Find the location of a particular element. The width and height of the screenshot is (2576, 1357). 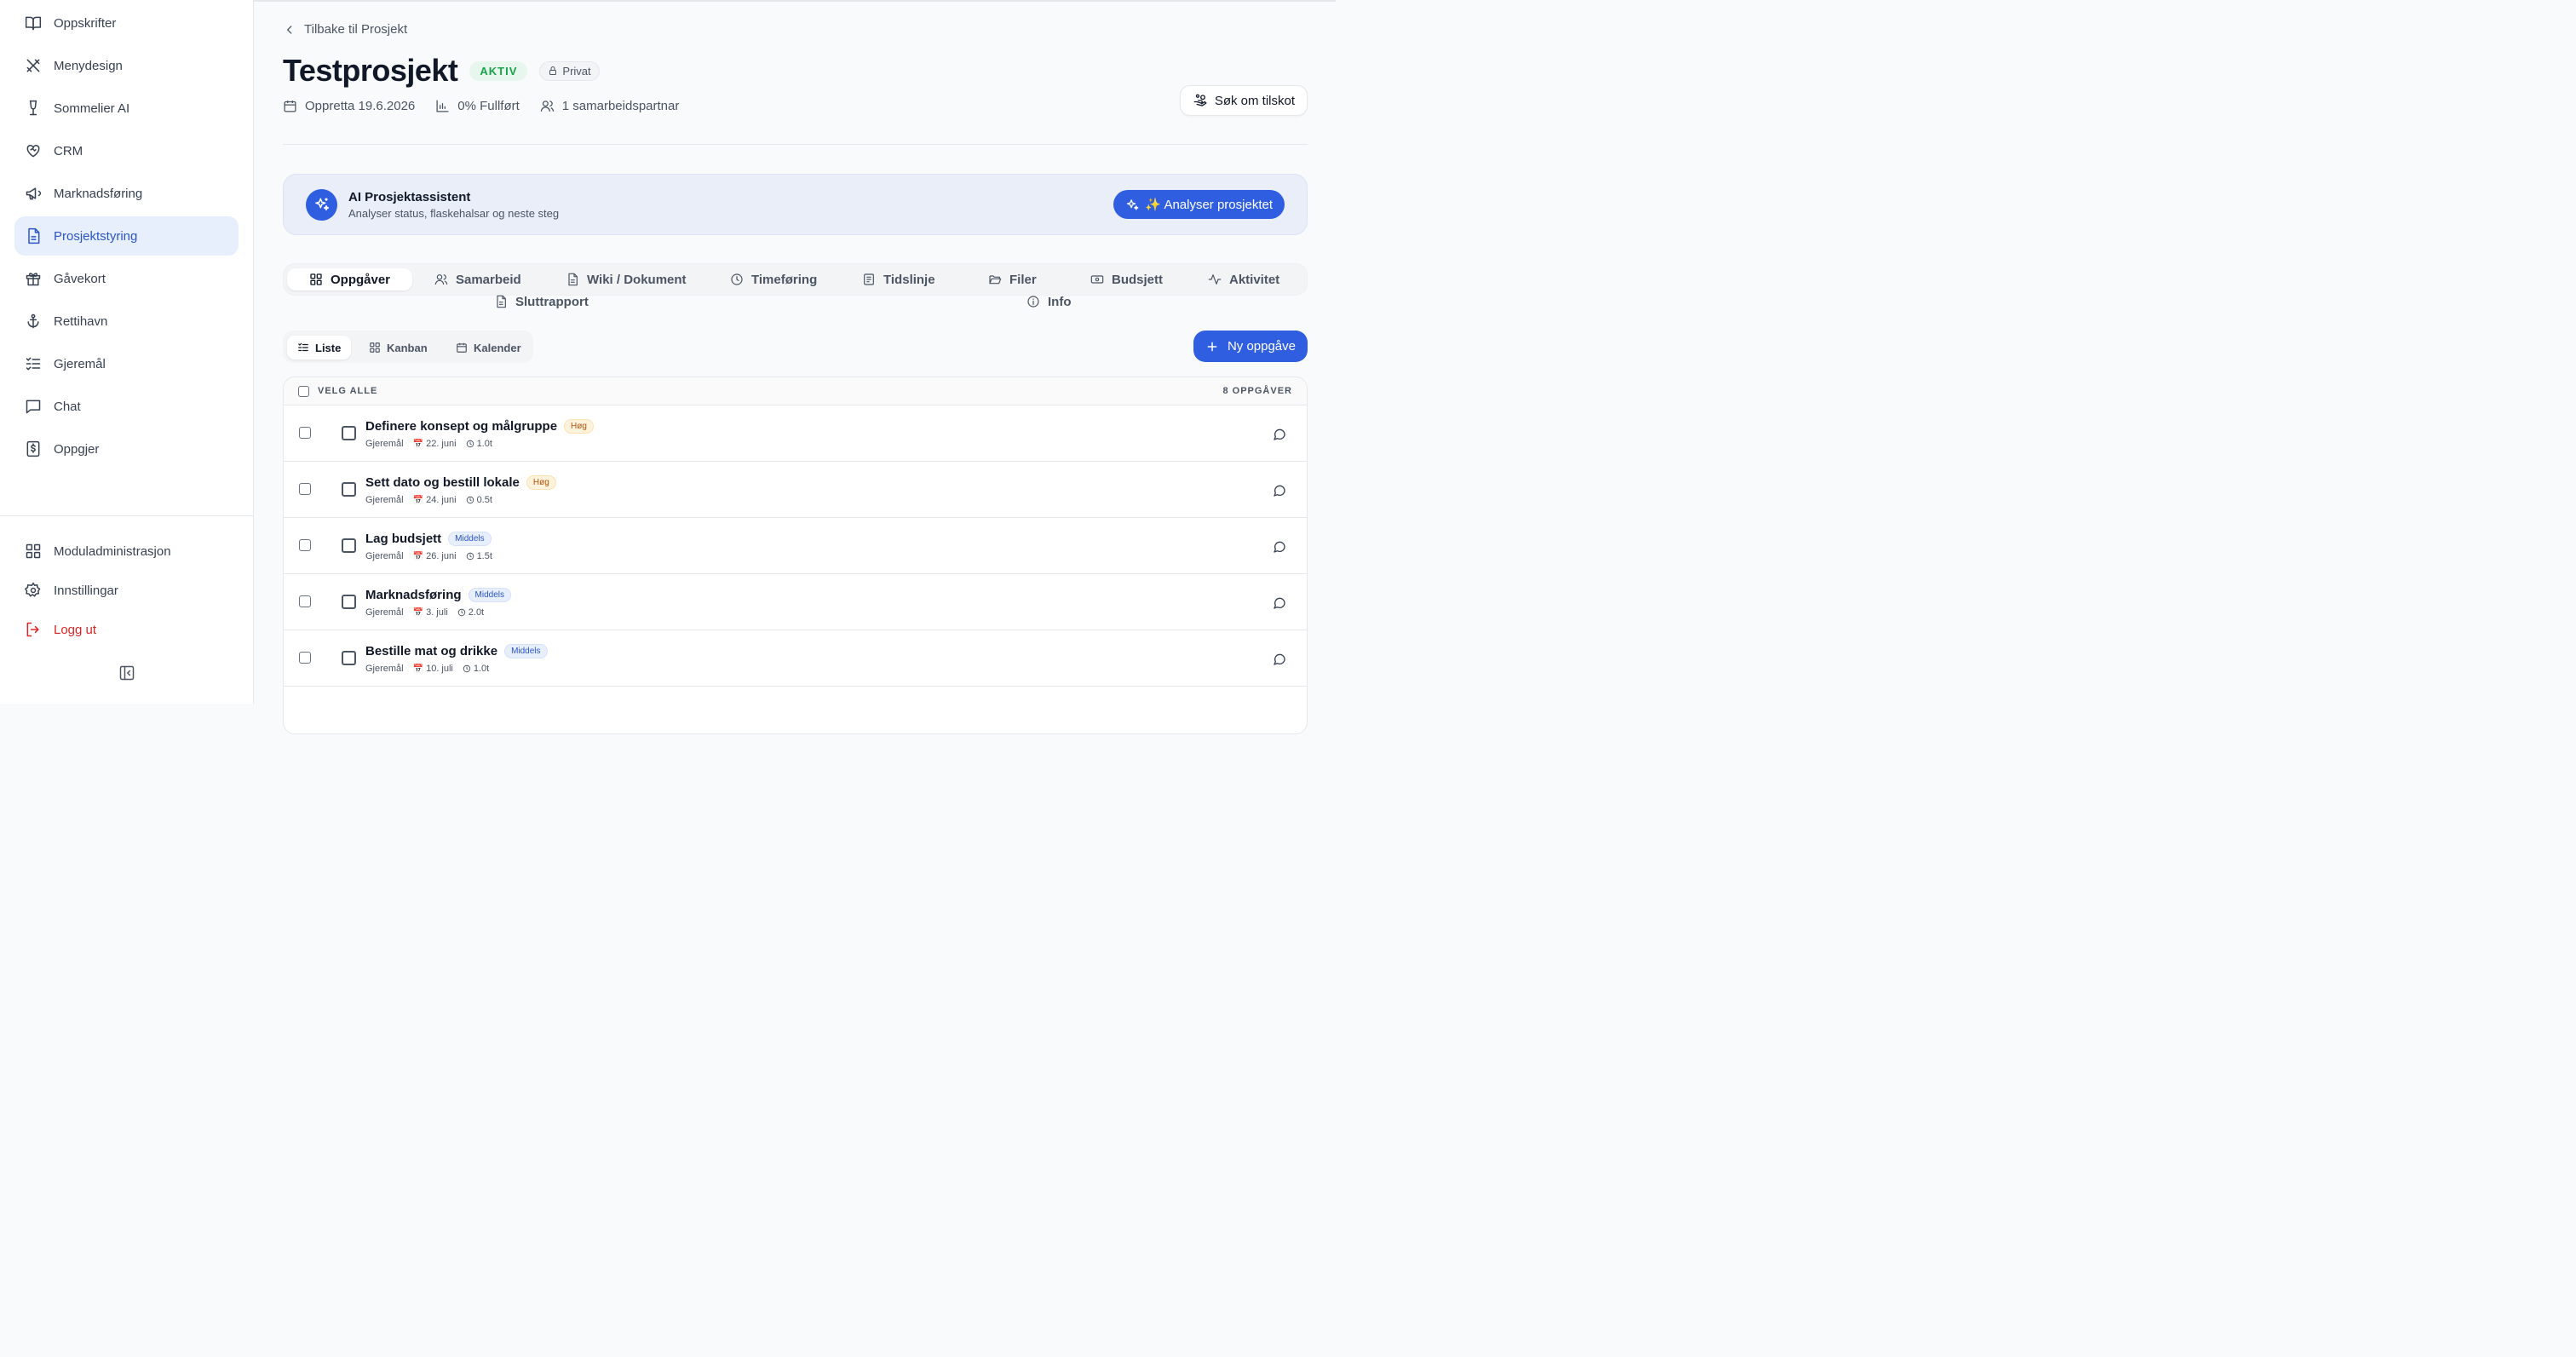

task-name: Marknadsføring is located at coordinates (414, 595).